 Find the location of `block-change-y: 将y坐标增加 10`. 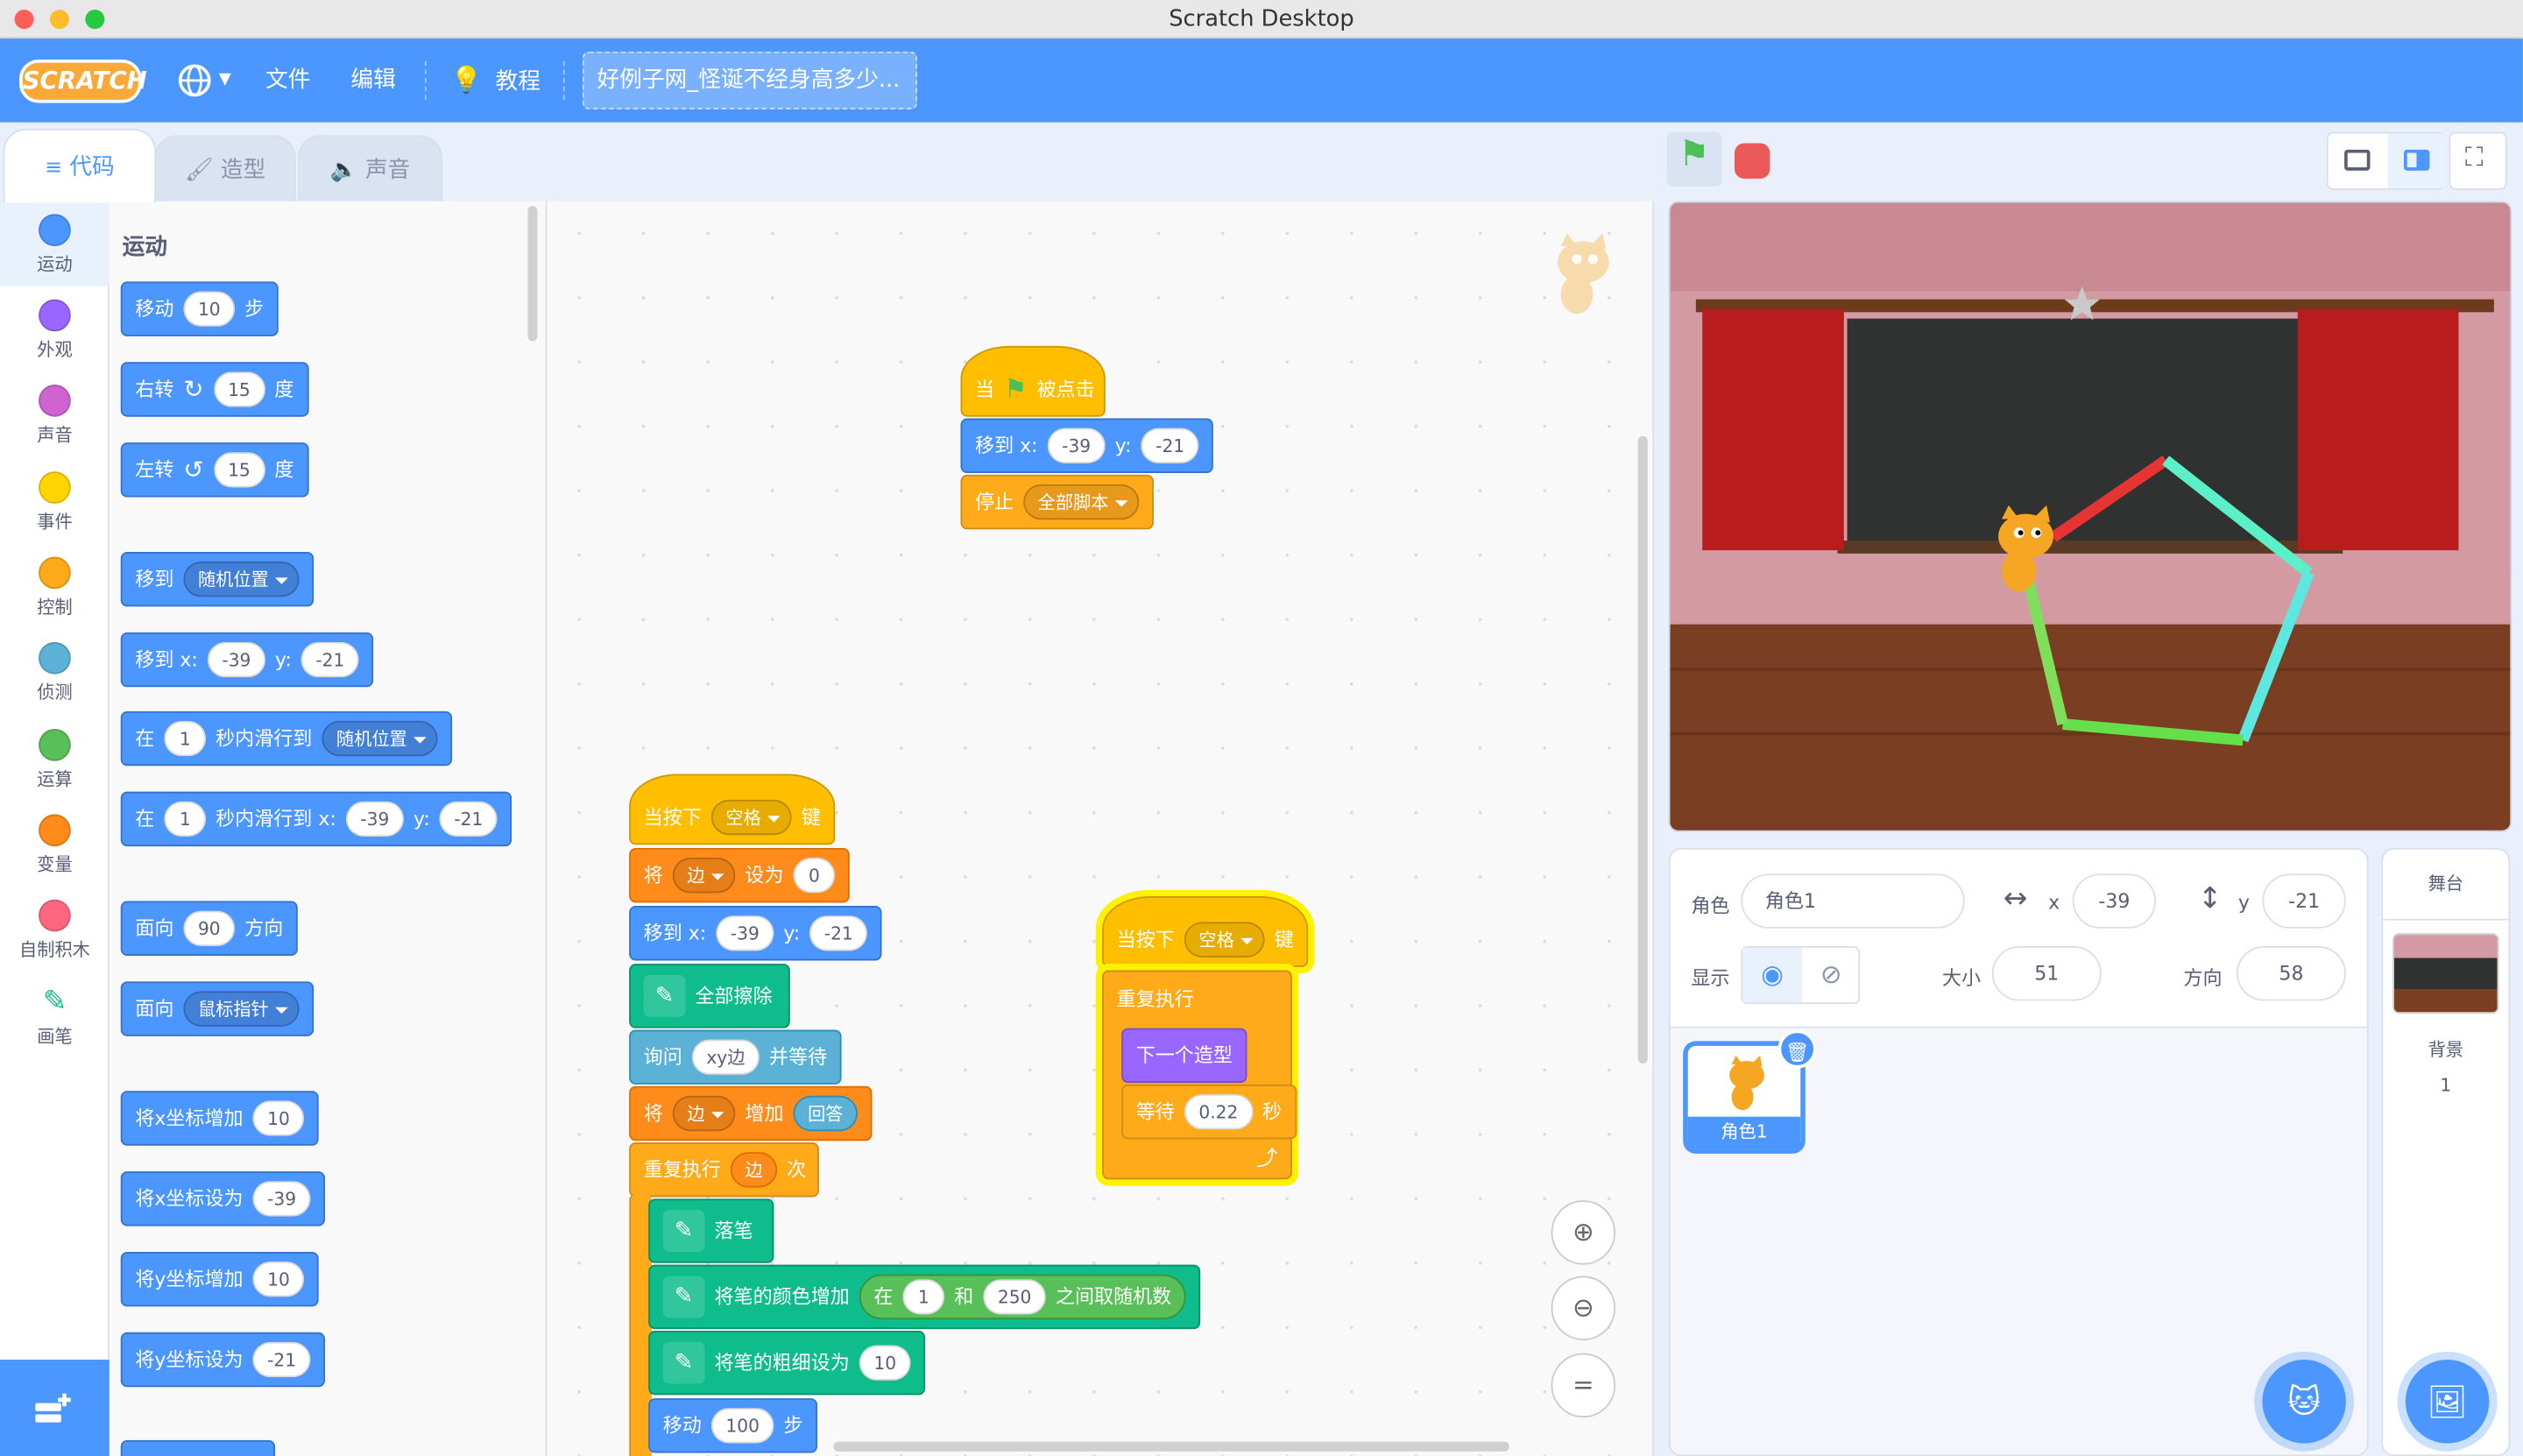

block-change-y: 将y坐标增加 10 is located at coordinates (219, 1279).